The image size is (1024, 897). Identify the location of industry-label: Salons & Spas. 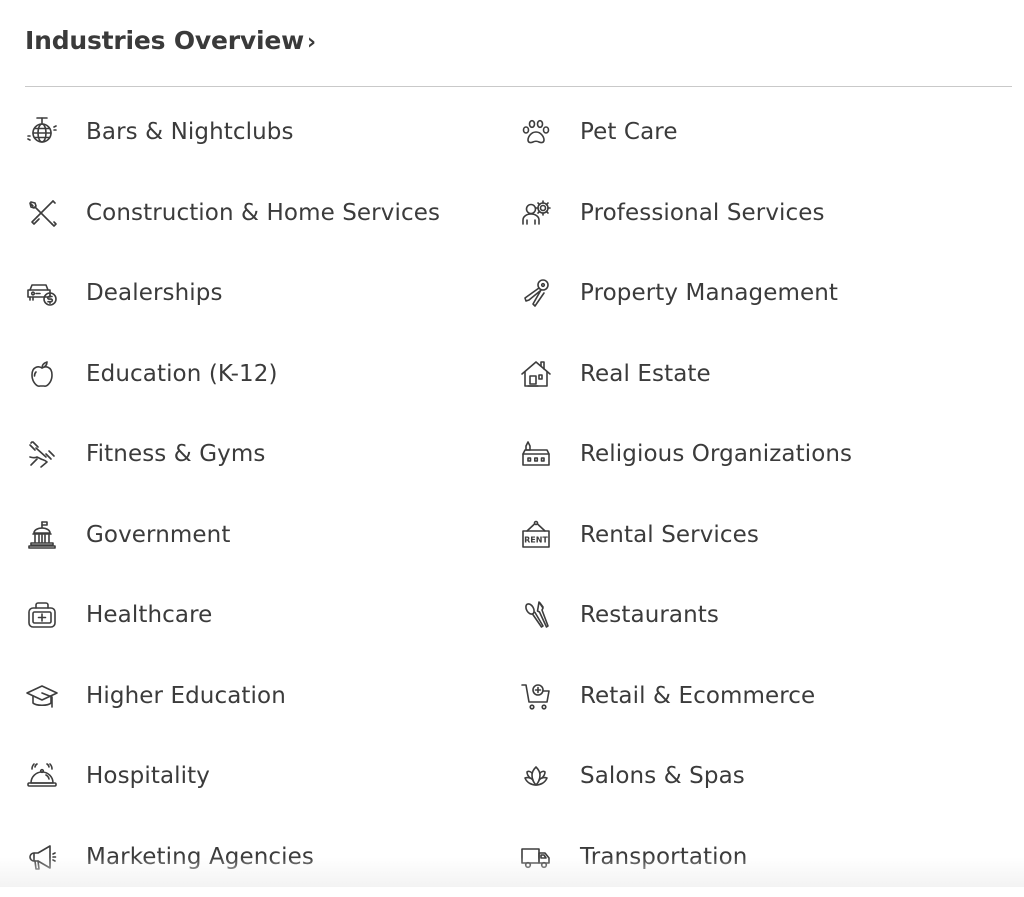
(662, 776).